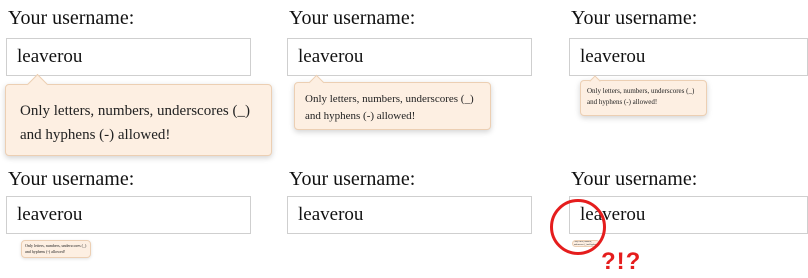 The width and height of the screenshot is (808, 278). What do you see at coordinates (621, 261) in the screenshot?
I see `annotation-text: ?!?` at bounding box center [621, 261].